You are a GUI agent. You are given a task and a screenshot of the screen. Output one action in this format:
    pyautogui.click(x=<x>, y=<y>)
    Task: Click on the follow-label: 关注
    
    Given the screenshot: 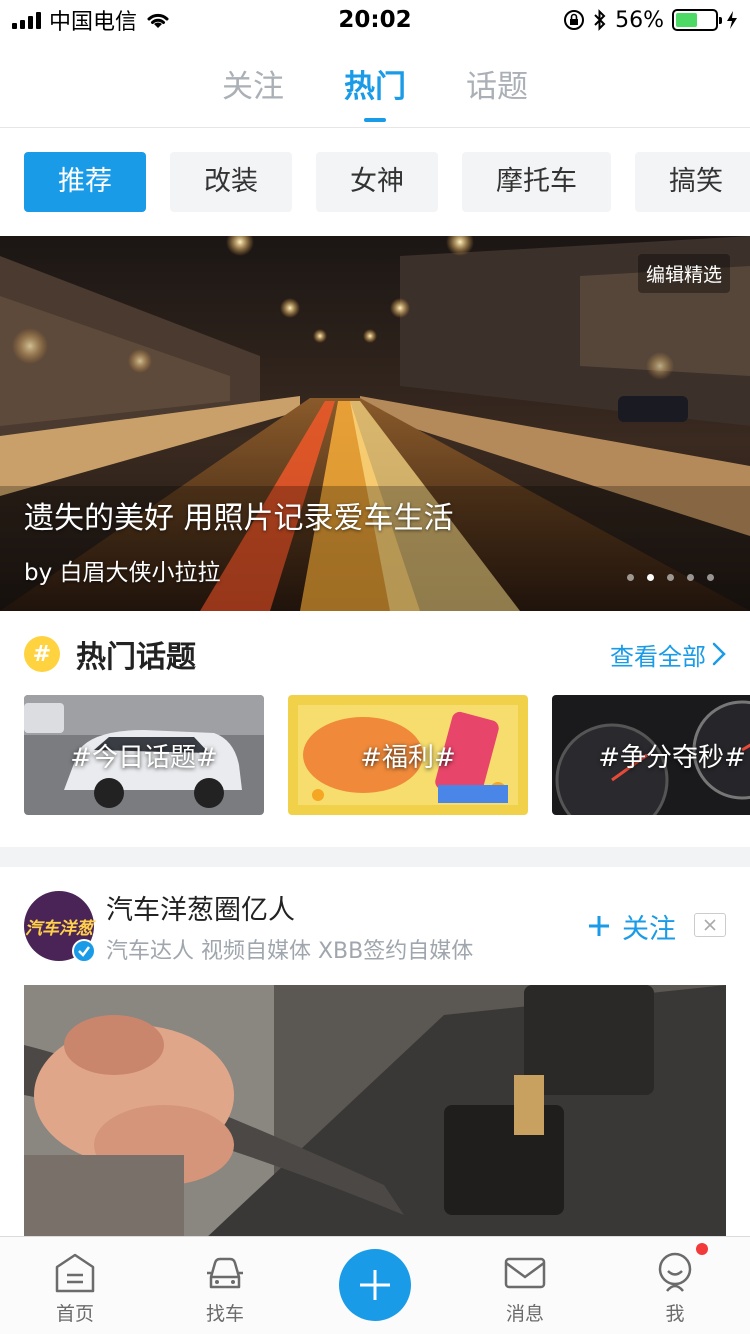 What is the action you would take?
    pyautogui.click(x=649, y=929)
    